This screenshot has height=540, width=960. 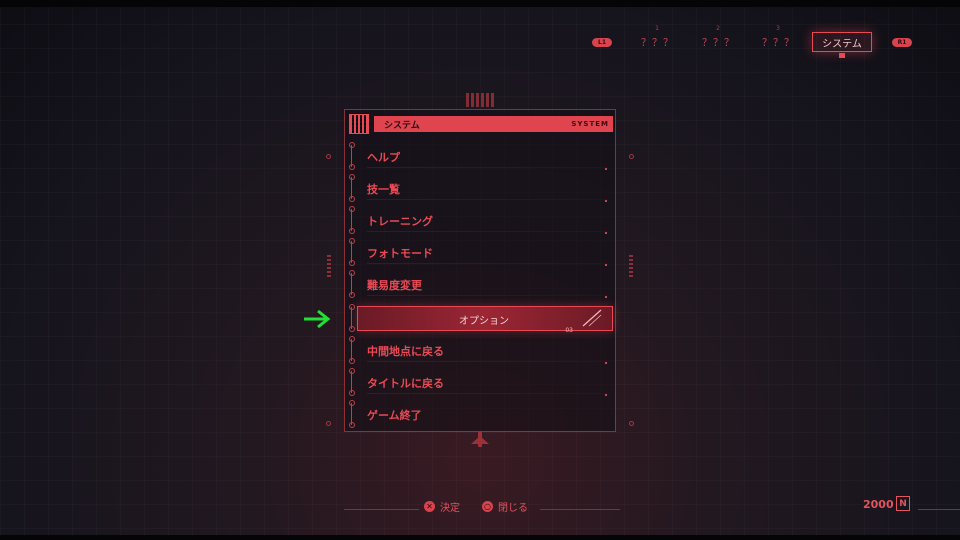 I want to click on bottom-letterbox, so click(x=480, y=537).